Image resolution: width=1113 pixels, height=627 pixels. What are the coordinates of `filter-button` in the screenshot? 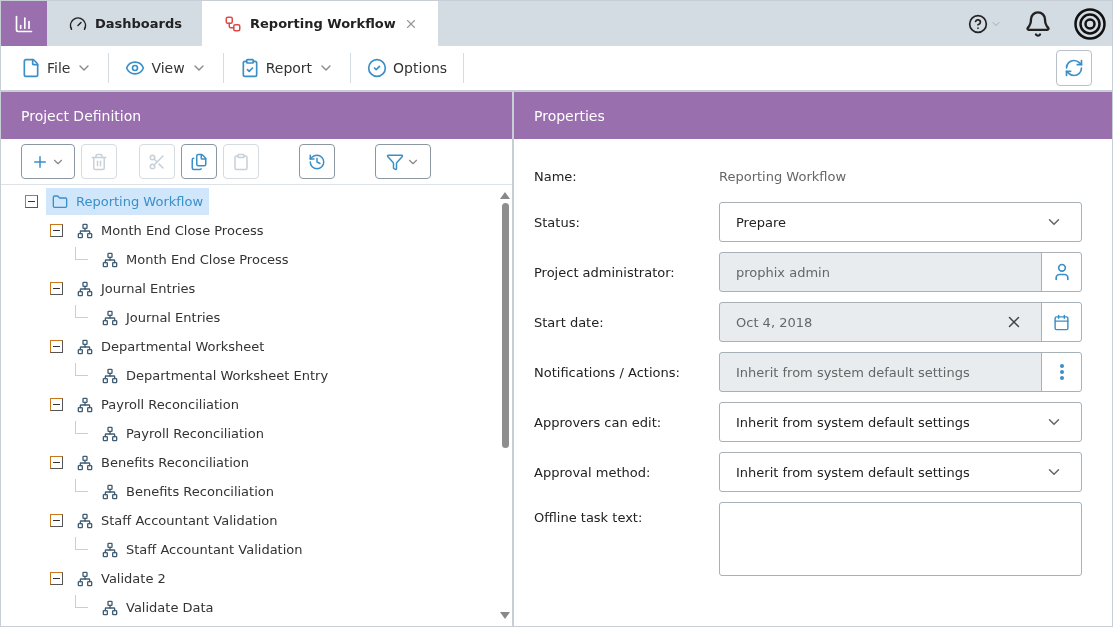 It's located at (403, 161).